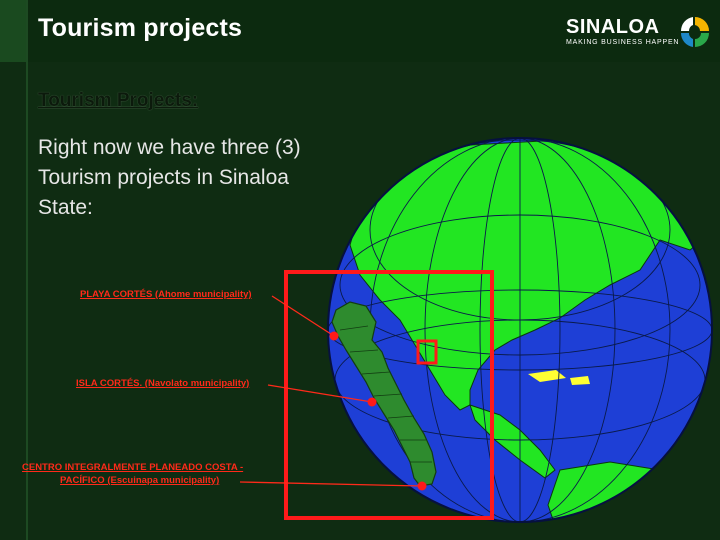  What do you see at coordinates (331, 484) in the screenshot?
I see `leader-line-ciplan-costa-pacifico` at bounding box center [331, 484].